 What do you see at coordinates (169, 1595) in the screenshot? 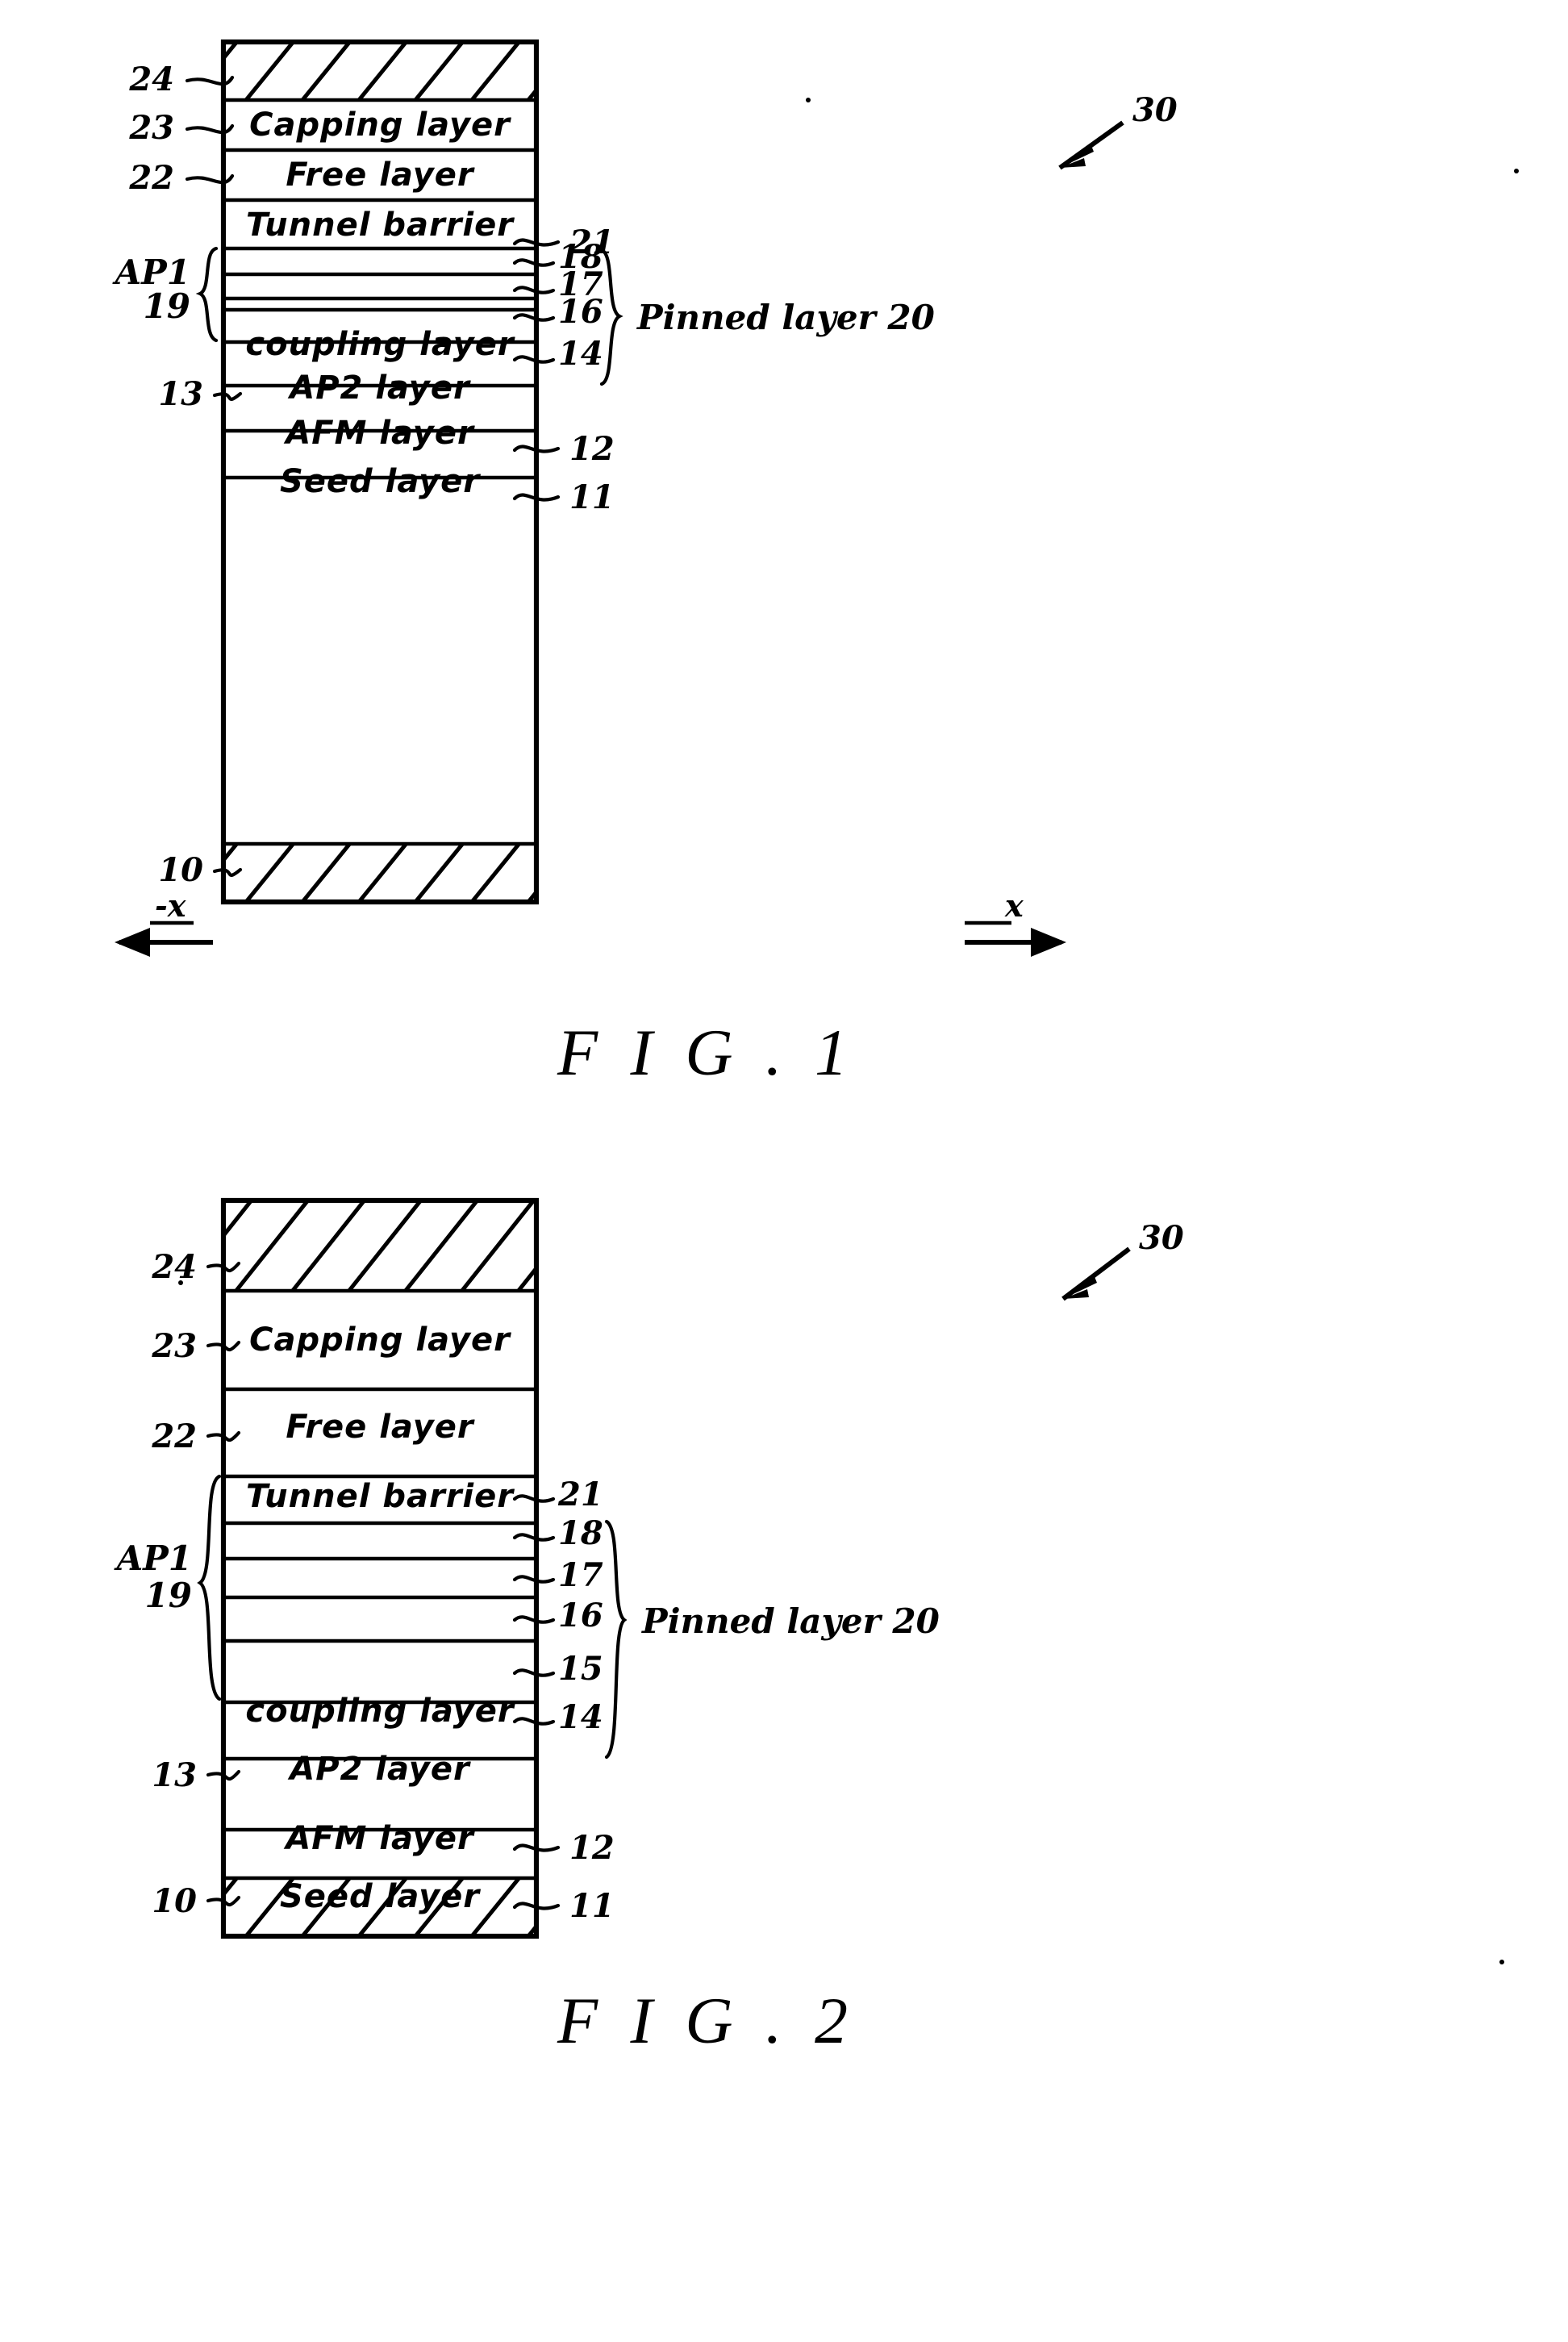
I see `fig2-ap1-number: 19` at bounding box center [169, 1595].